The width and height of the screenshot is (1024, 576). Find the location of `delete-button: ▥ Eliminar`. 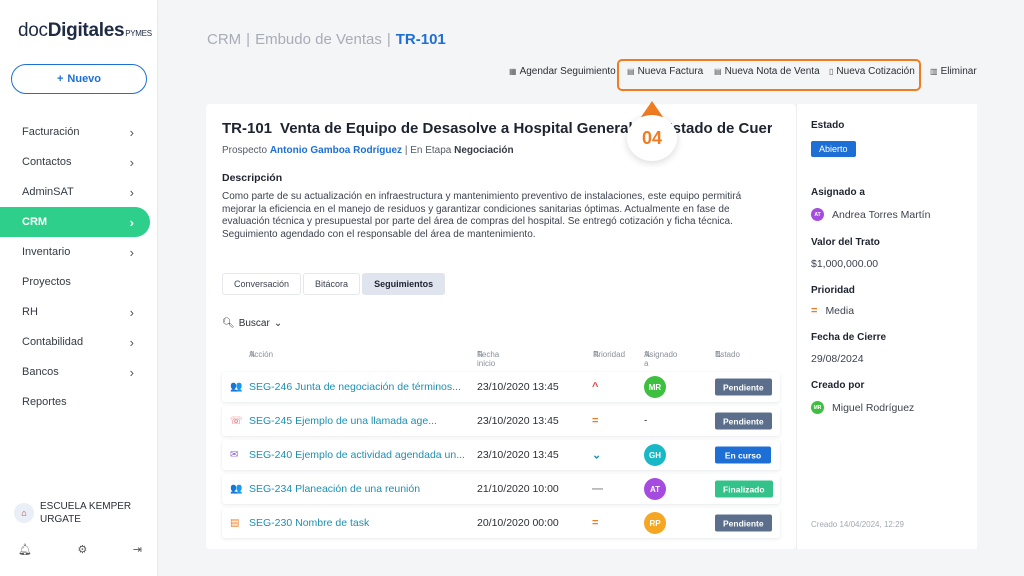

delete-button: ▥ Eliminar is located at coordinates (953, 71).